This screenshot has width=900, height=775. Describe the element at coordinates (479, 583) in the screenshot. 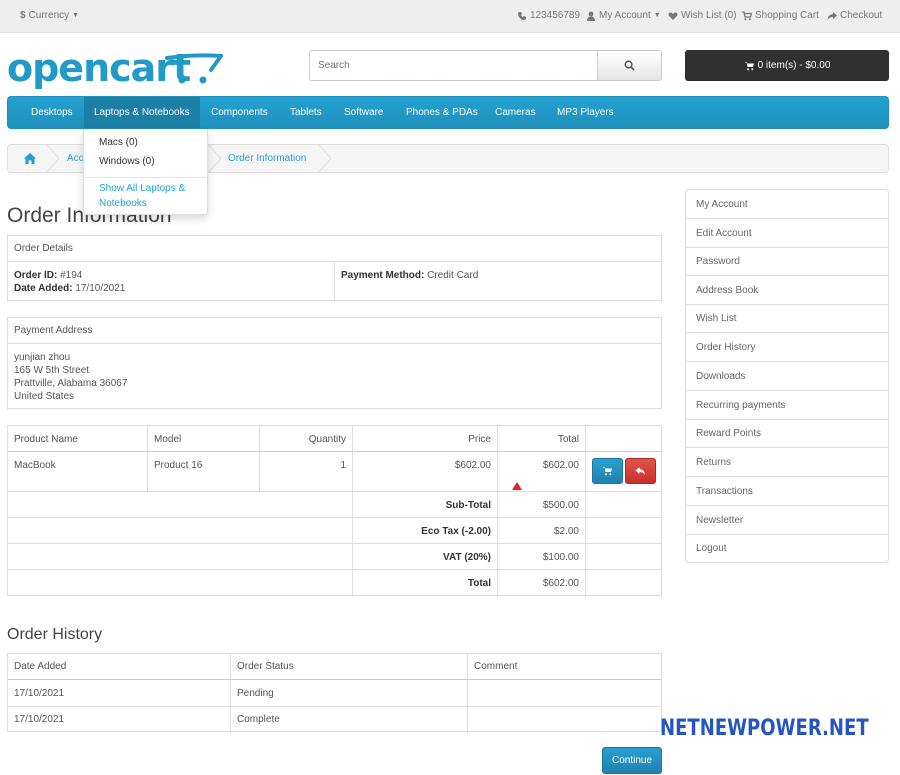

I see `total-label: Total` at that location.